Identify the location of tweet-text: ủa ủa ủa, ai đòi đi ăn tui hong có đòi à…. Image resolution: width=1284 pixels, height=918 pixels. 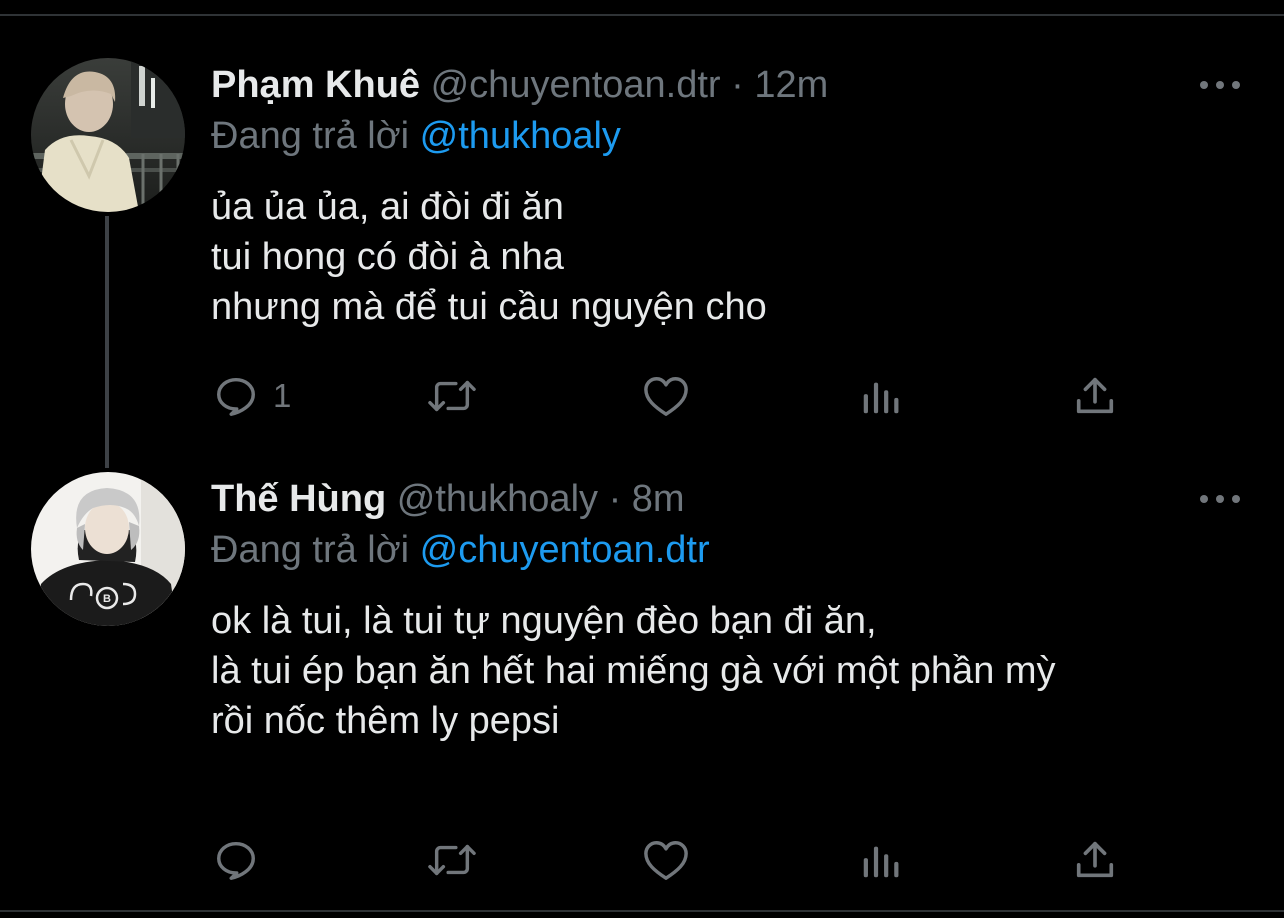
(489, 257).